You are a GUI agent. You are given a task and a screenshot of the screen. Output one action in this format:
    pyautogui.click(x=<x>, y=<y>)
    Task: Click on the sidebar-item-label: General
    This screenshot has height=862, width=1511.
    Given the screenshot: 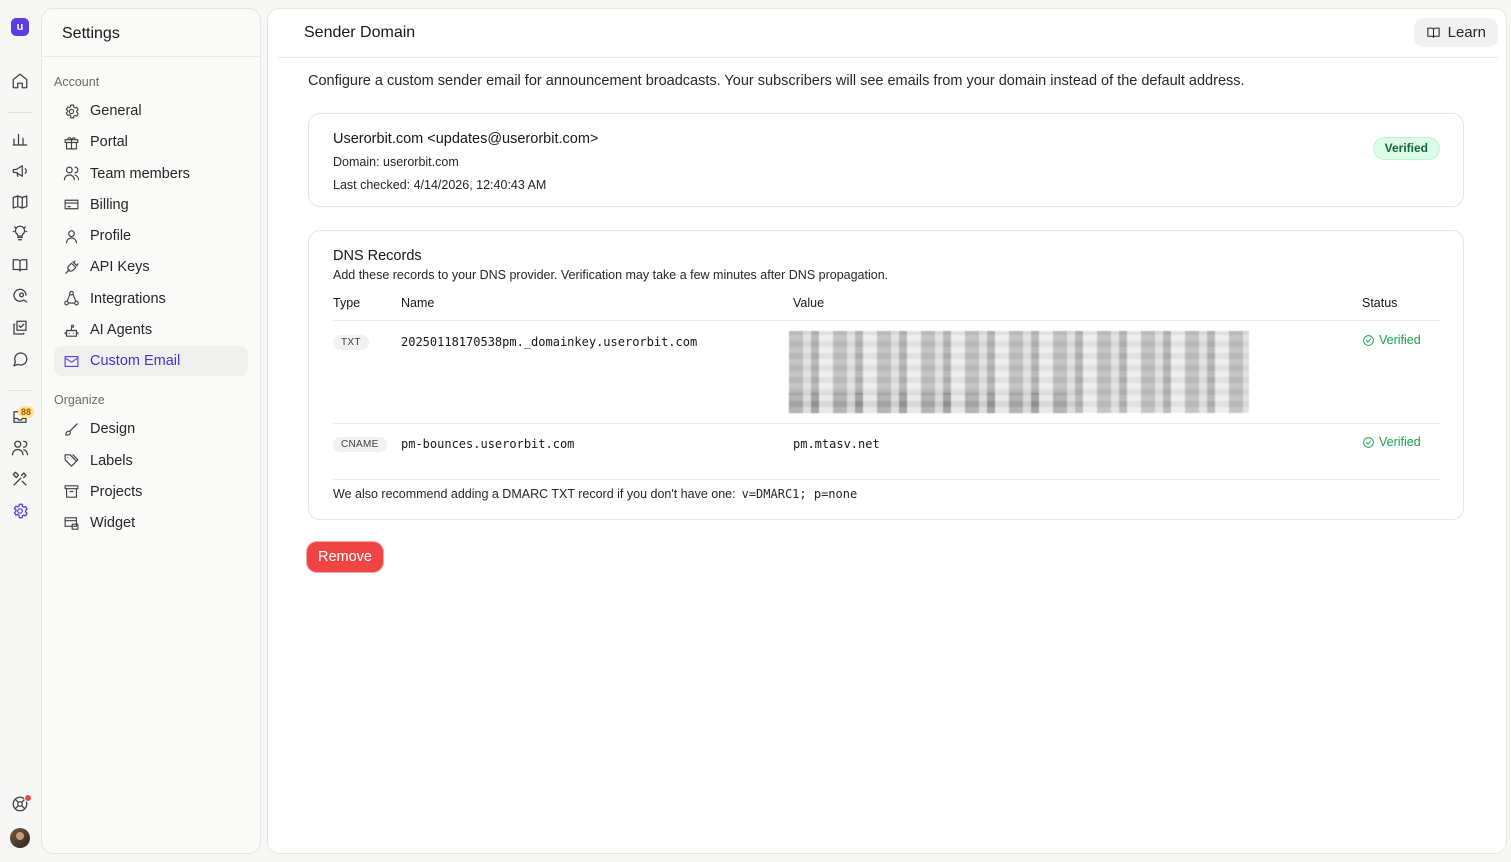 What is the action you would take?
    pyautogui.click(x=116, y=111)
    